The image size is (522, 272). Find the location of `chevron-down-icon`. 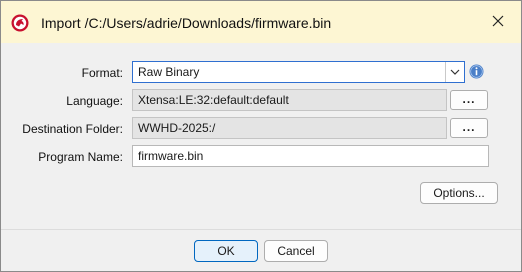

chevron-down-icon is located at coordinates (454, 72).